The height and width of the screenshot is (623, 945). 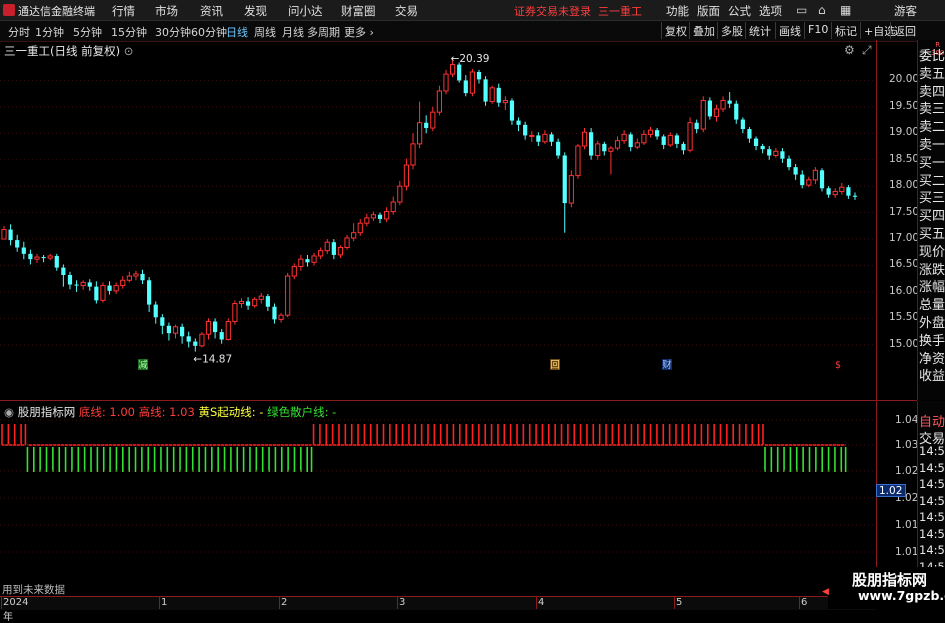 I want to click on event-marker: 减, so click(x=143, y=365).